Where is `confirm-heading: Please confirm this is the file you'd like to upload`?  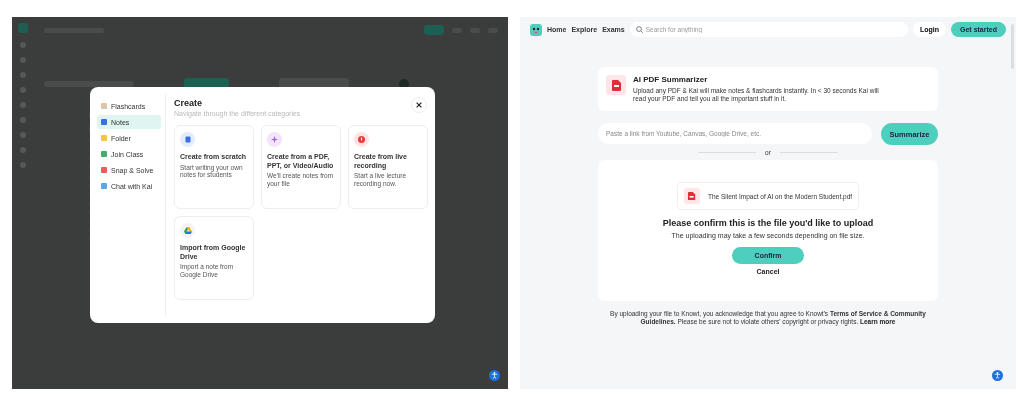 confirm-heading: Please confirm this is the file you'd like to upload is located at coordinates (768, 223).